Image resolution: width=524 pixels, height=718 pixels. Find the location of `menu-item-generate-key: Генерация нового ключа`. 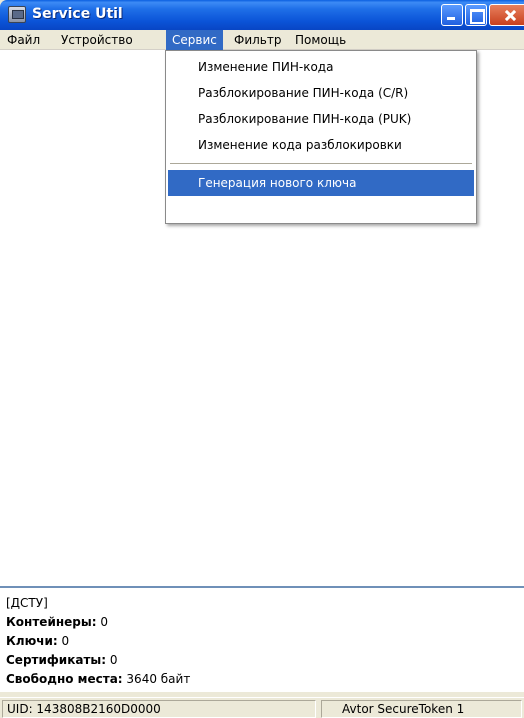

menu-item-generate-key: Генерация нового ключа is located at coordinates (321, 183).